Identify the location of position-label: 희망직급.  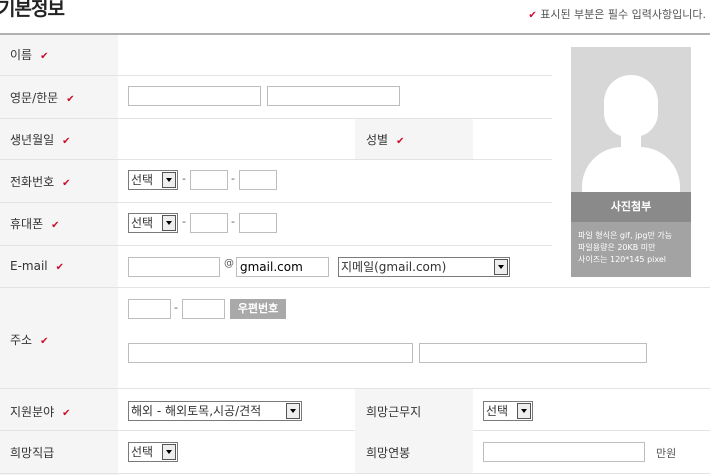
(32, 453).